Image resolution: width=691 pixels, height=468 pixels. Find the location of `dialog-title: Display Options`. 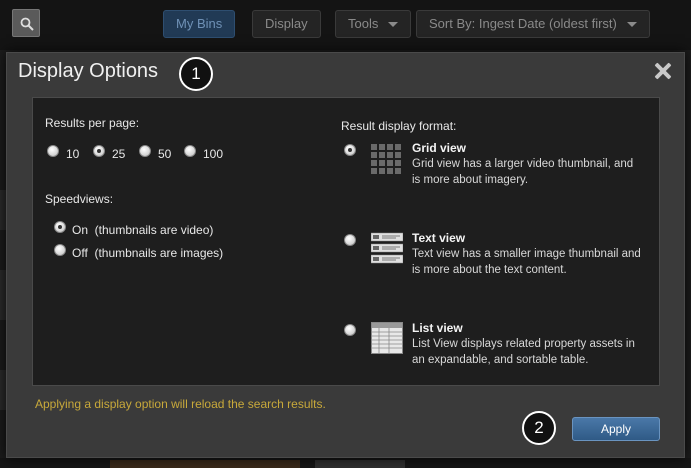

dialog-title: Display Options is located at coordinates (88, 71).